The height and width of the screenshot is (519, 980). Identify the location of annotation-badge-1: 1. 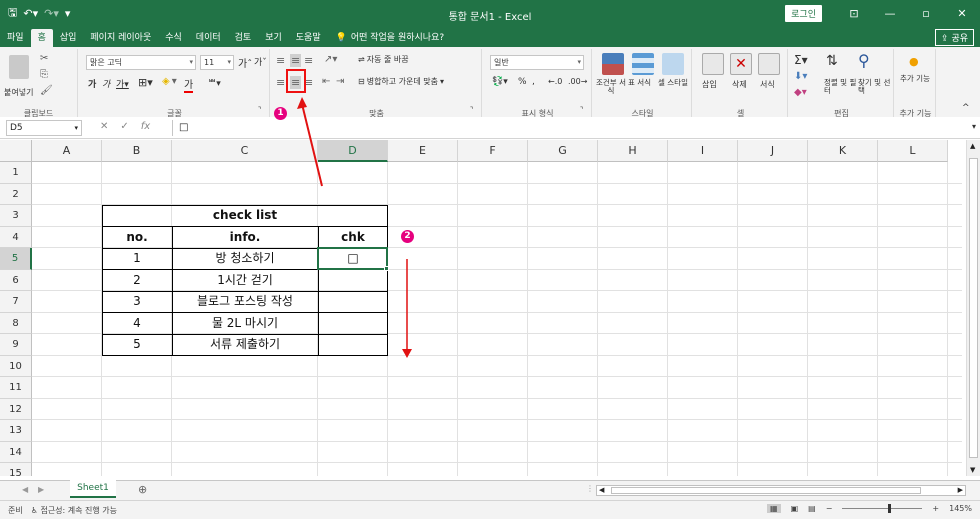
(280, 113).